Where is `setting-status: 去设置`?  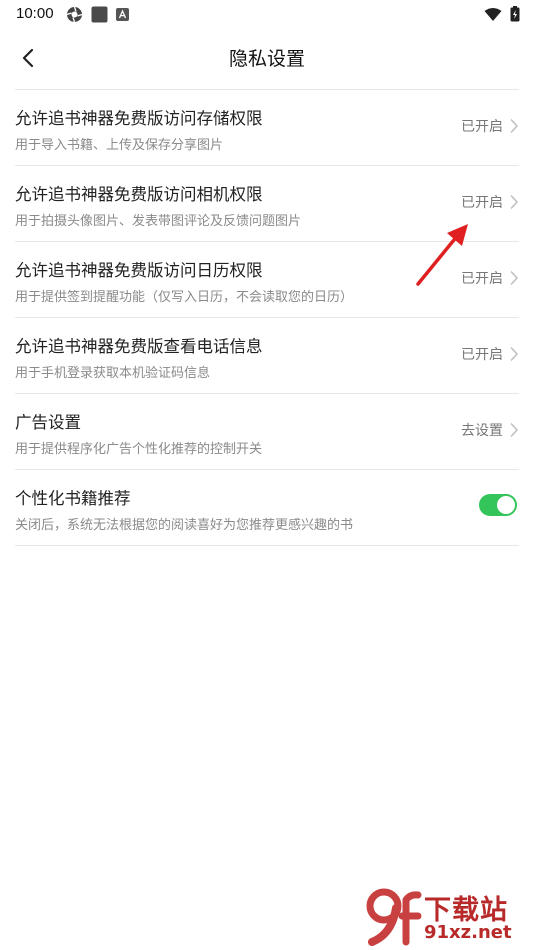
setting-status: 去设置 is located at coordinates (482, 431).